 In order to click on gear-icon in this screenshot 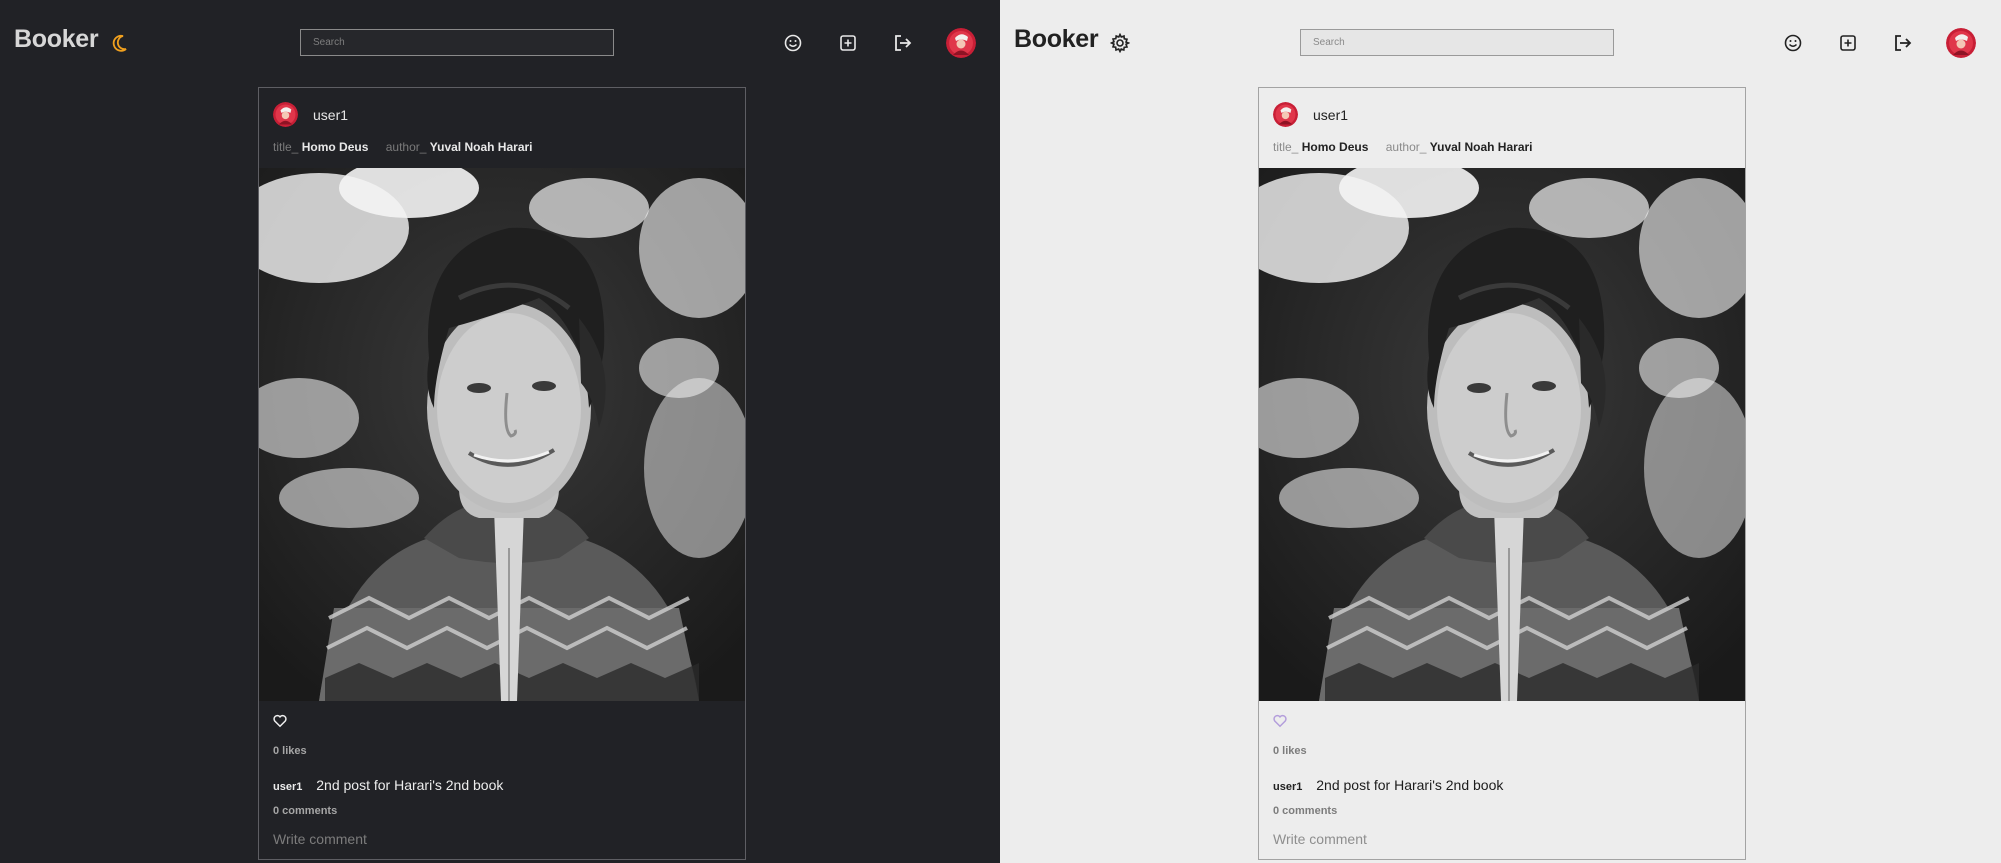, I will do `click(1120, 43)`.